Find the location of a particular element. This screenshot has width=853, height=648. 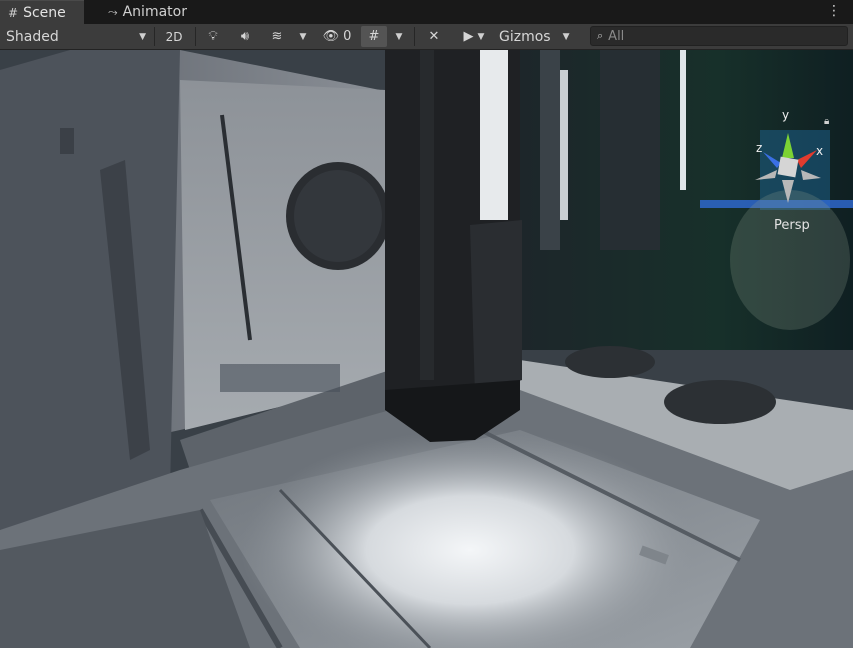

lightbulb-icon: 💡︎ is located at coordinates (213, 36).